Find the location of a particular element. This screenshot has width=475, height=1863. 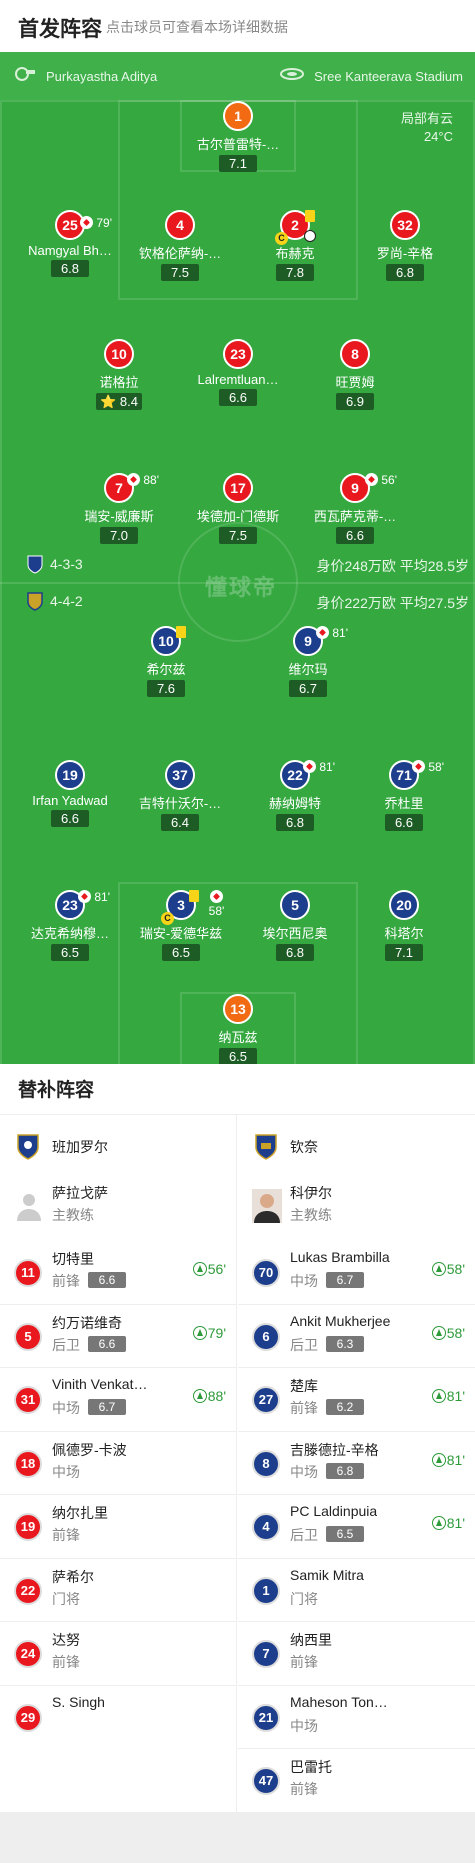

sub-player-row: 5 约万诺维奇 后卫 6.6 79' is located at coordinates (118, 1336).